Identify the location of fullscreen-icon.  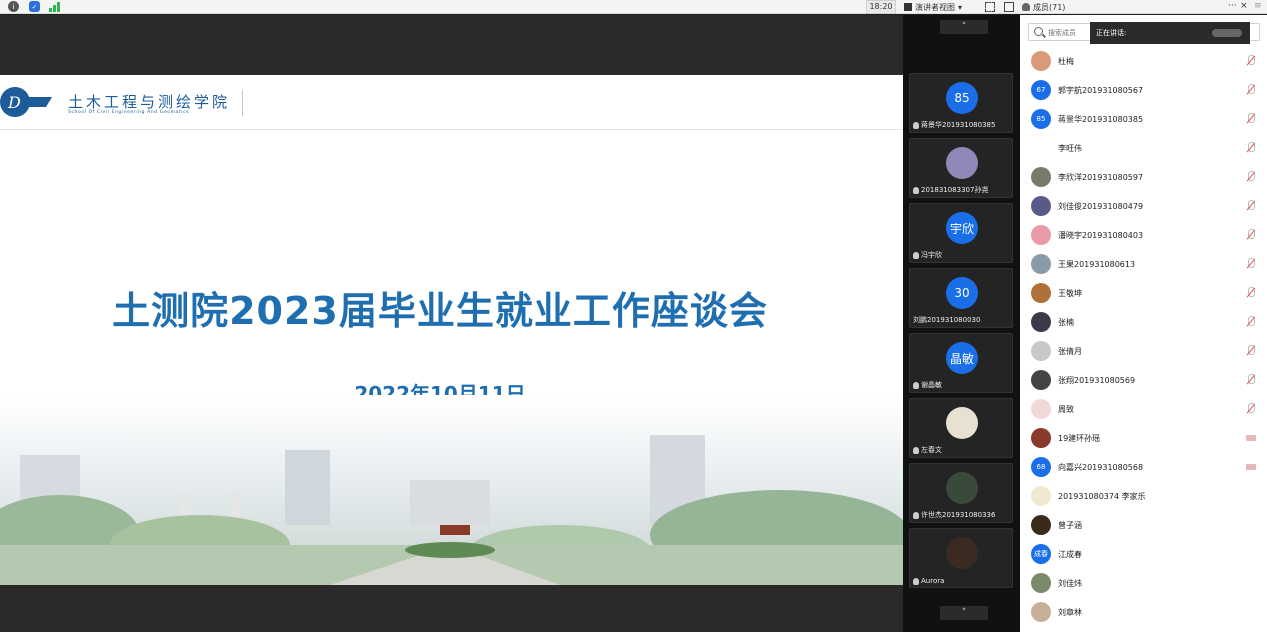
(990, 7).